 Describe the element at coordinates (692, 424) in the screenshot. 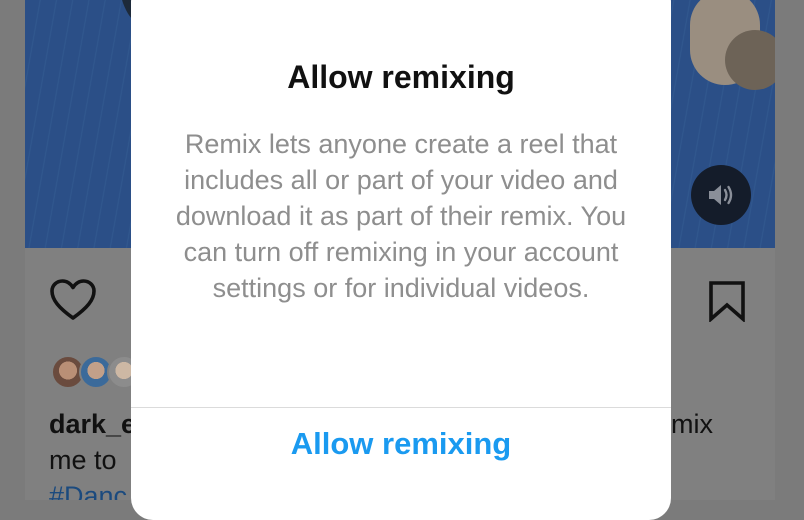

I see `caption-text-fragment: mix` at that location.